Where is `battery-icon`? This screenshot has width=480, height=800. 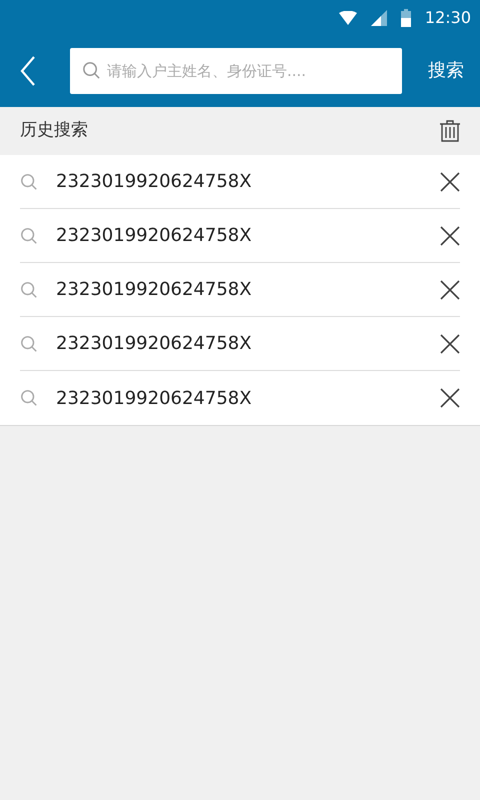
battery-icon is located at coordinates (405, 18).